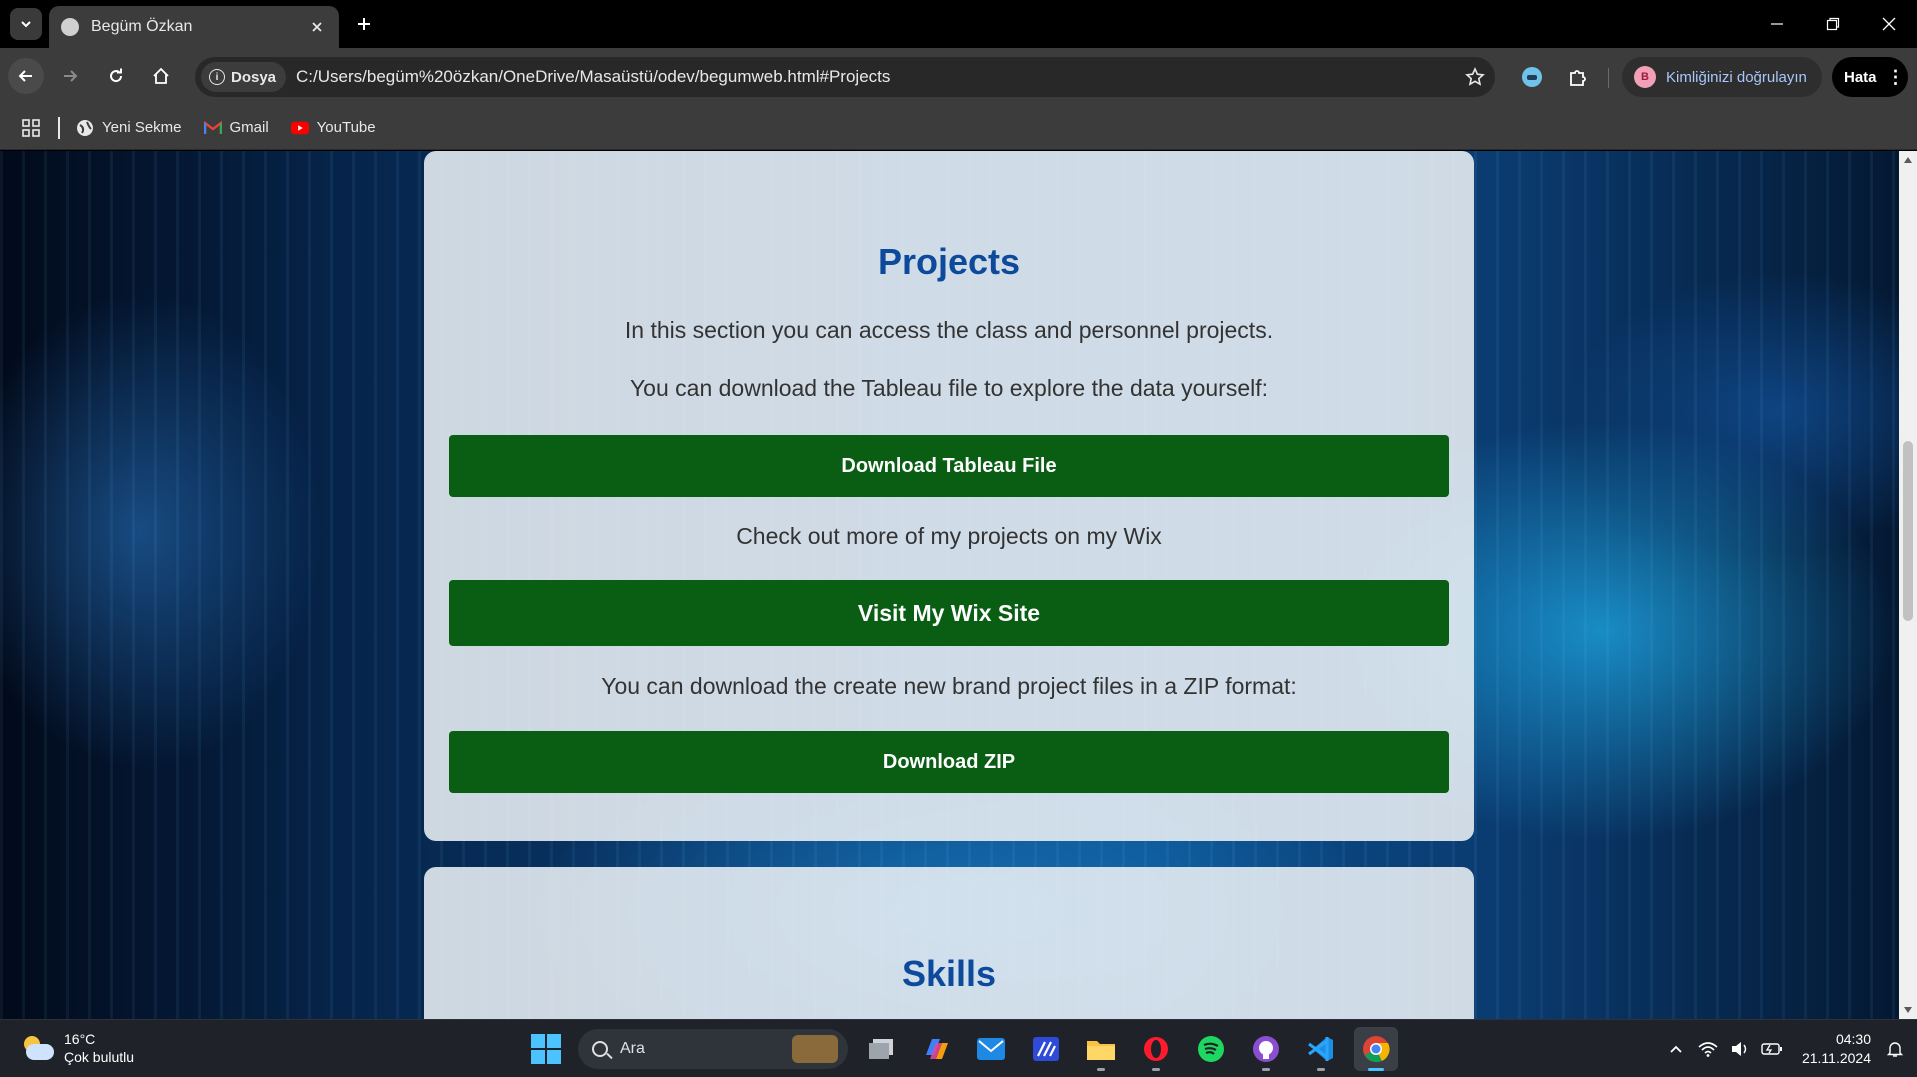 Image resolution: width=1917 pixels, height=1077 pixels. I want to click on spotify-icon, so click(1211, 1049).